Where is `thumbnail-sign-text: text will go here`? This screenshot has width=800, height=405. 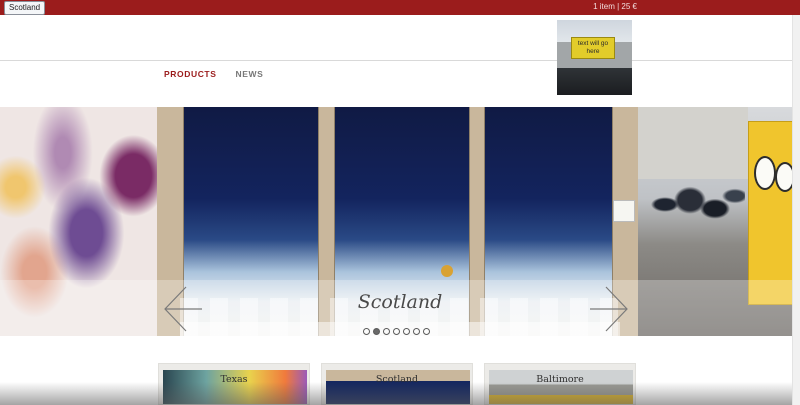
thumbnail-sign-text: text will go here is located at coordinates (593, 48).